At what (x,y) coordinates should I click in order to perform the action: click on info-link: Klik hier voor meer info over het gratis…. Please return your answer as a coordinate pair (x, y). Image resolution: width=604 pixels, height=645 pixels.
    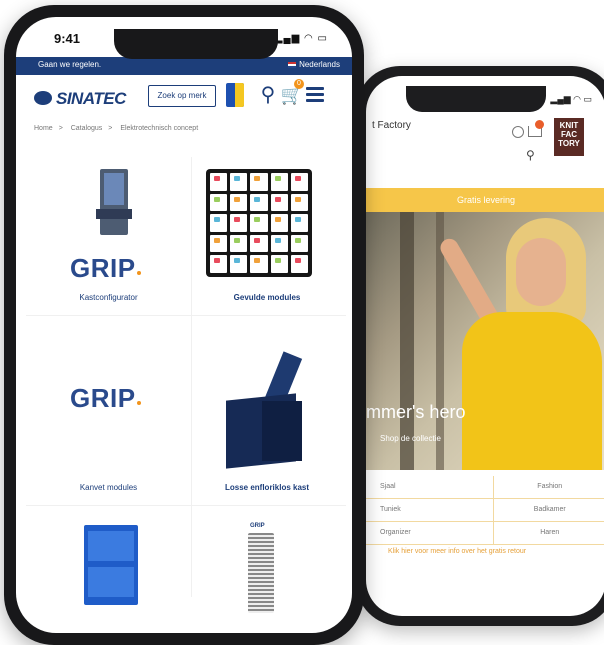
    Looking at the image, I should click on (457, 551).